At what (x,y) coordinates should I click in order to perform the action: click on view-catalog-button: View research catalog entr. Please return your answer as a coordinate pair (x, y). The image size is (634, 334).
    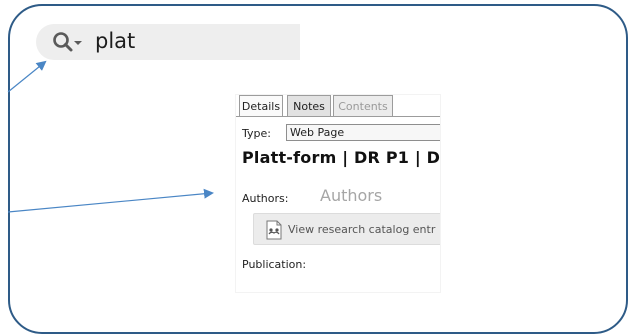
    Looking at the image, I should click on (346, 229).